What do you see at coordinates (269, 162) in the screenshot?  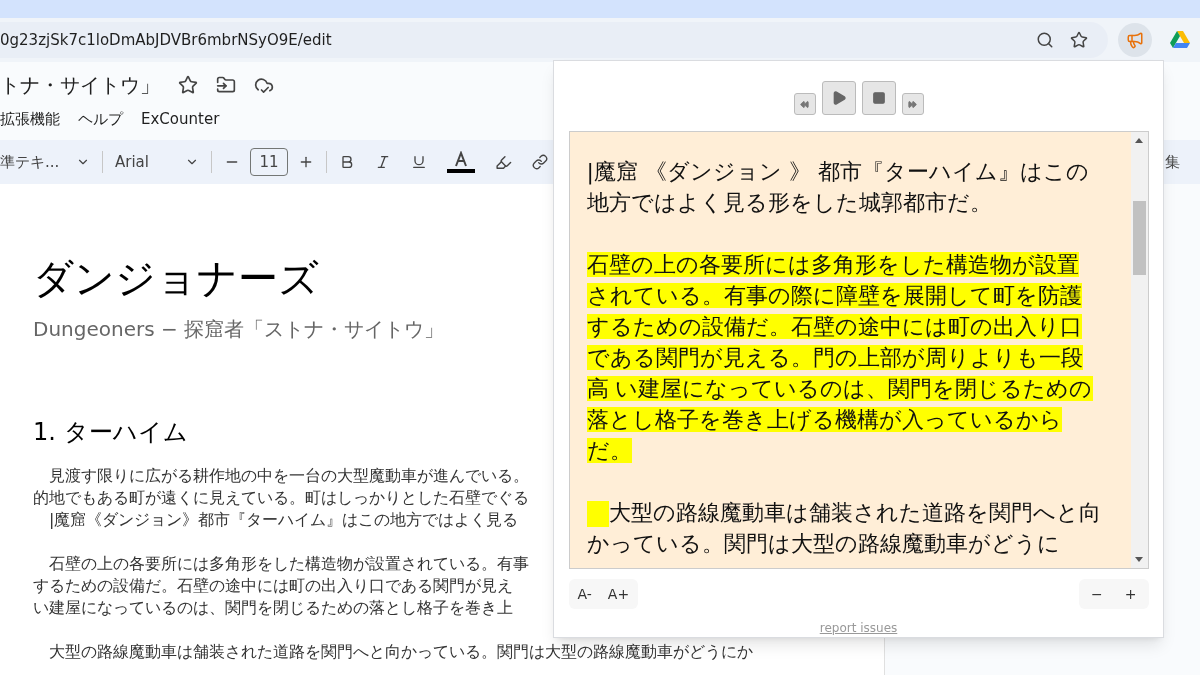 I see `font-size-field: 11` at bounding box center [269, 162].